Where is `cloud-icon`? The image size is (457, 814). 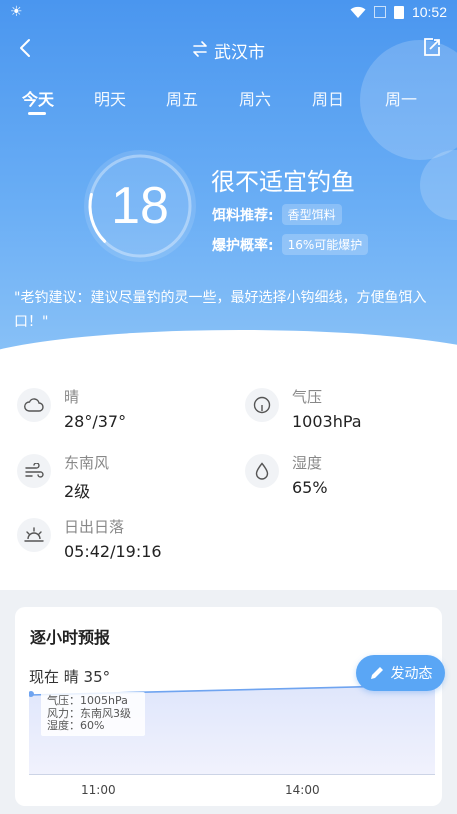
cloud-icon is located at coordinates (34, 405).